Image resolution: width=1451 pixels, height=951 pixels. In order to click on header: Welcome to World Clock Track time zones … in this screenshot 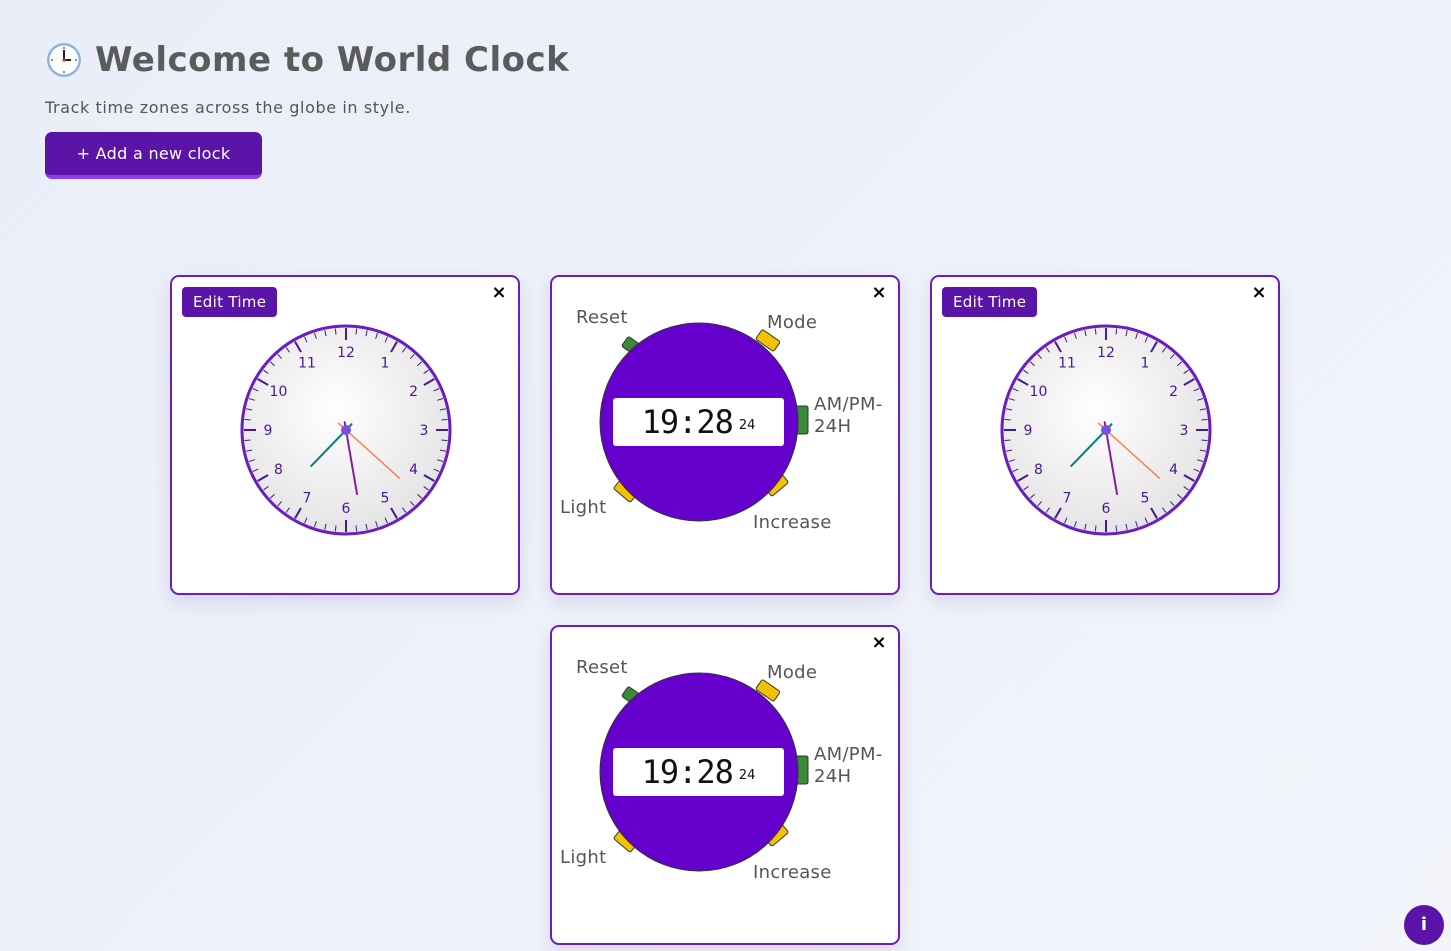, I will do `click(307, 109)`.